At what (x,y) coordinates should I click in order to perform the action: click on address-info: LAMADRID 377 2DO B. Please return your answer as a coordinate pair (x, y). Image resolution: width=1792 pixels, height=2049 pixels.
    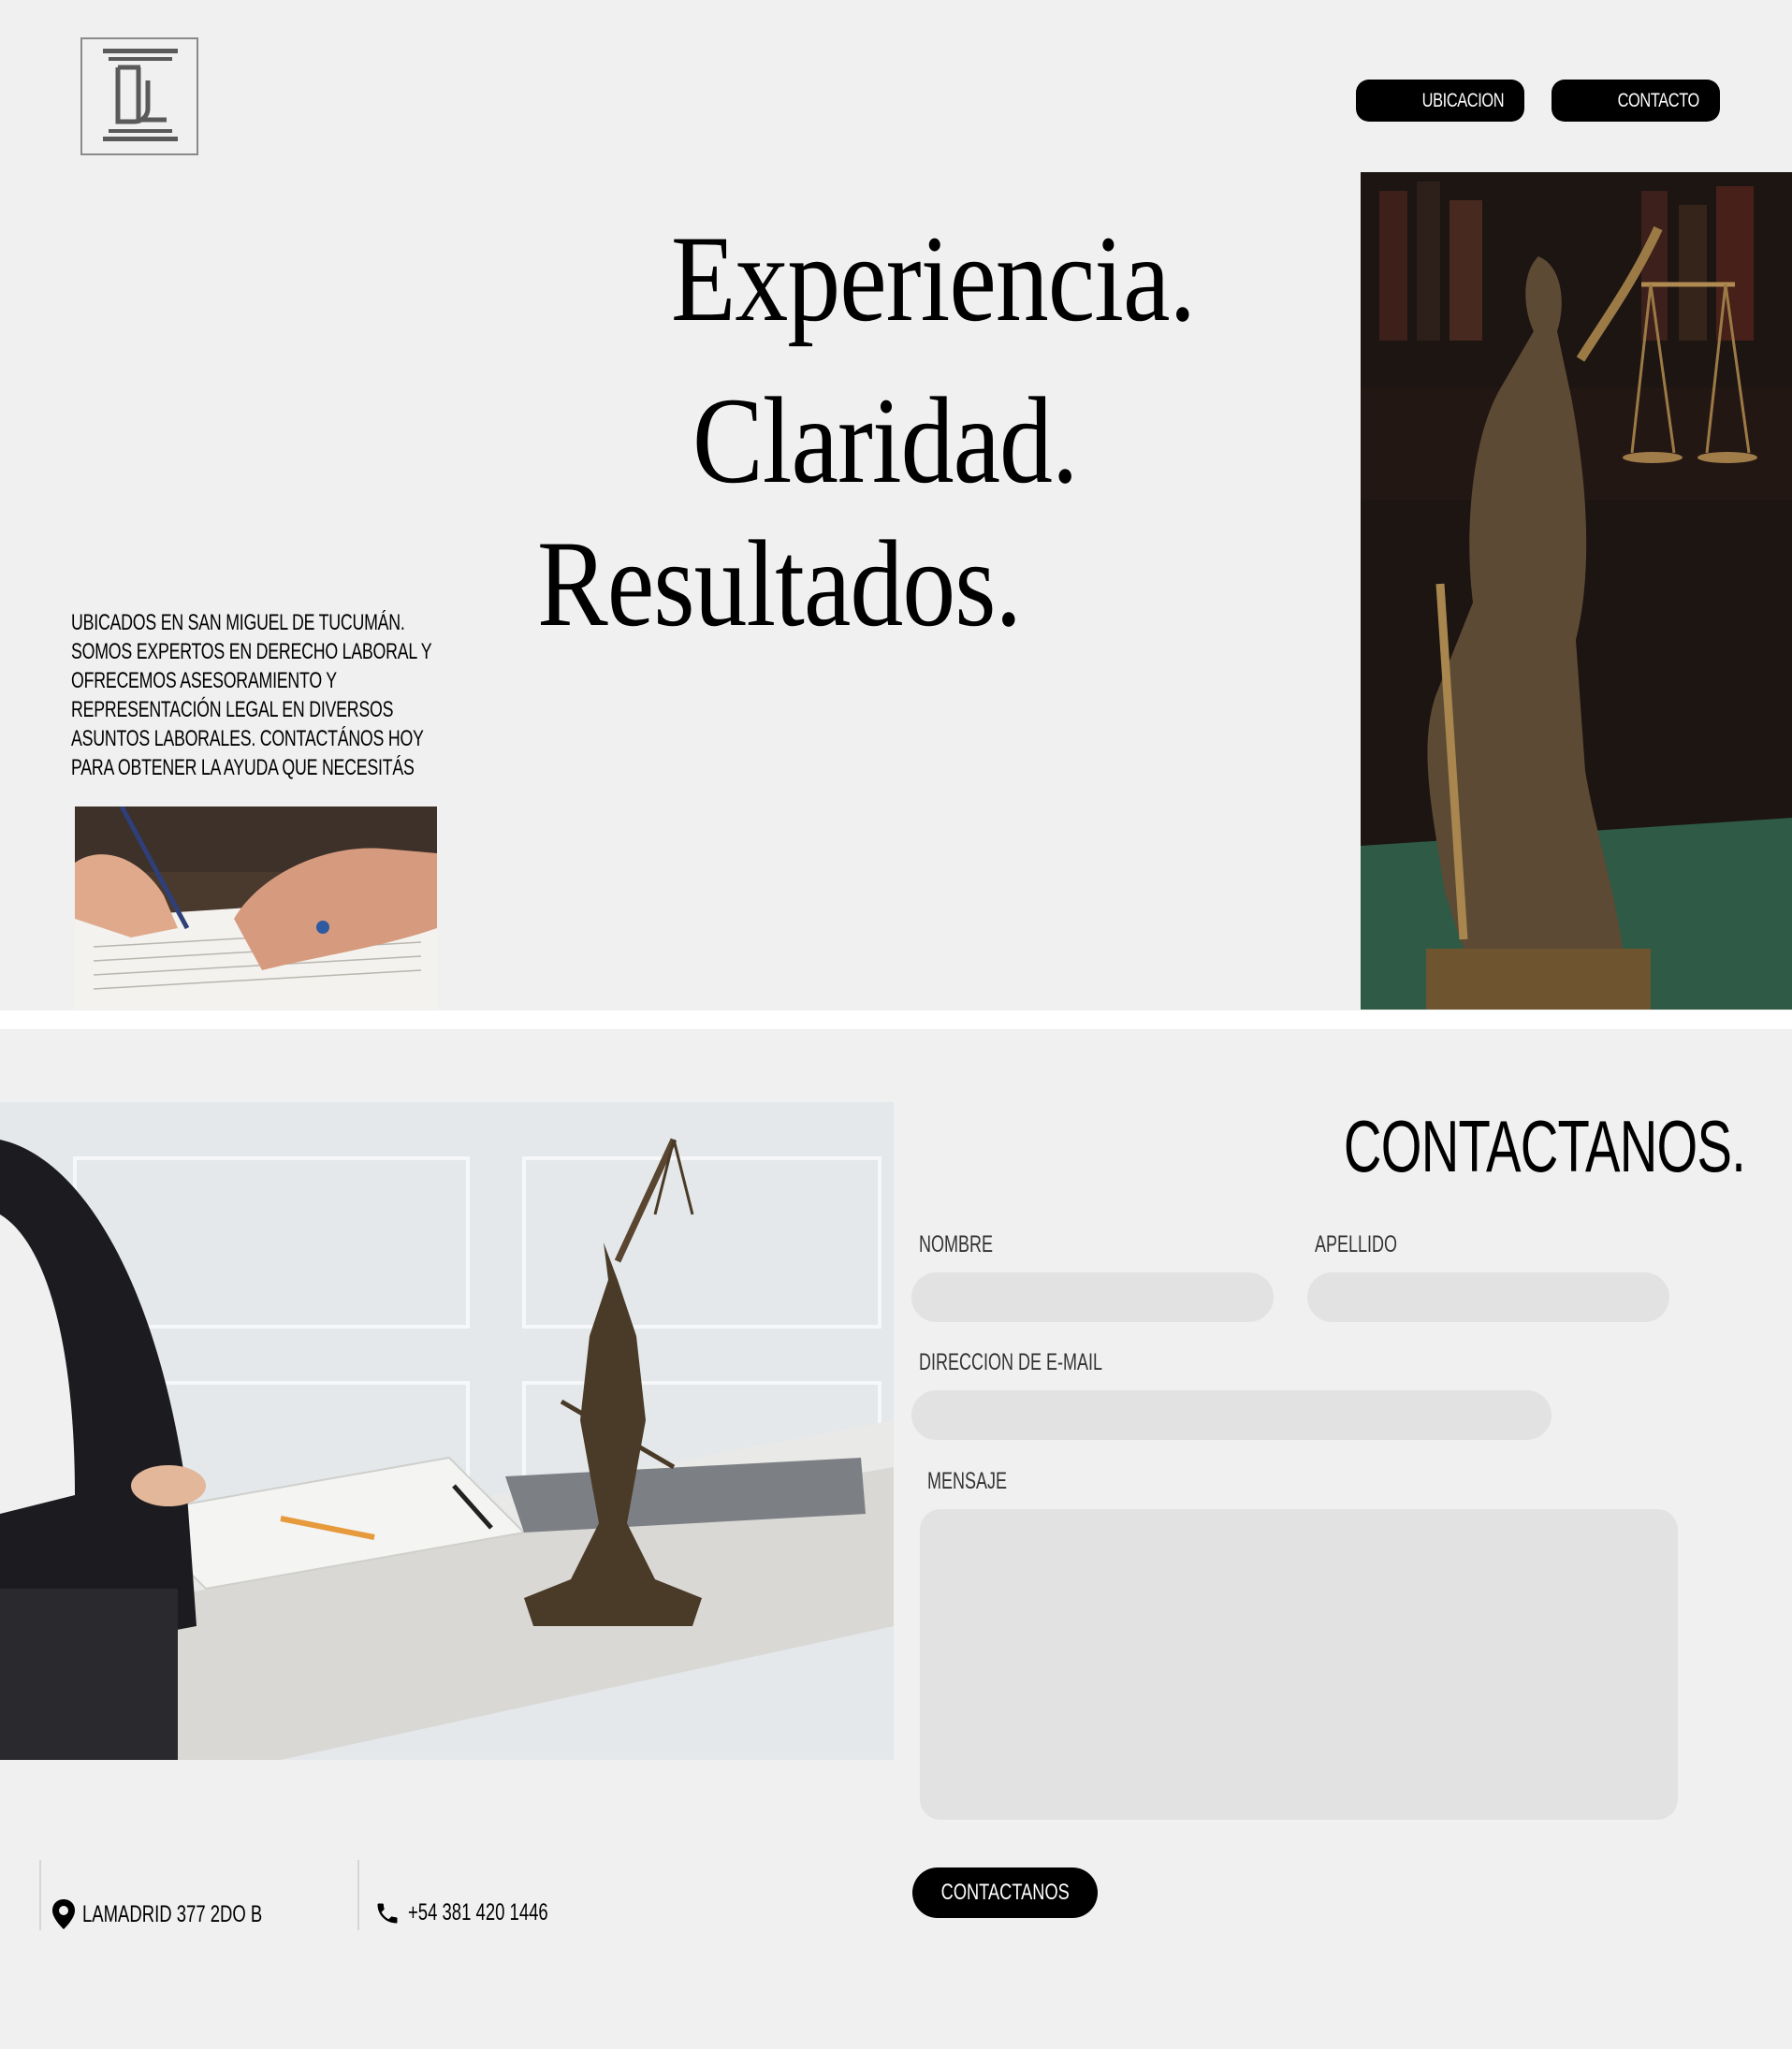
    Looking at the image, I should click on (189, 1914).